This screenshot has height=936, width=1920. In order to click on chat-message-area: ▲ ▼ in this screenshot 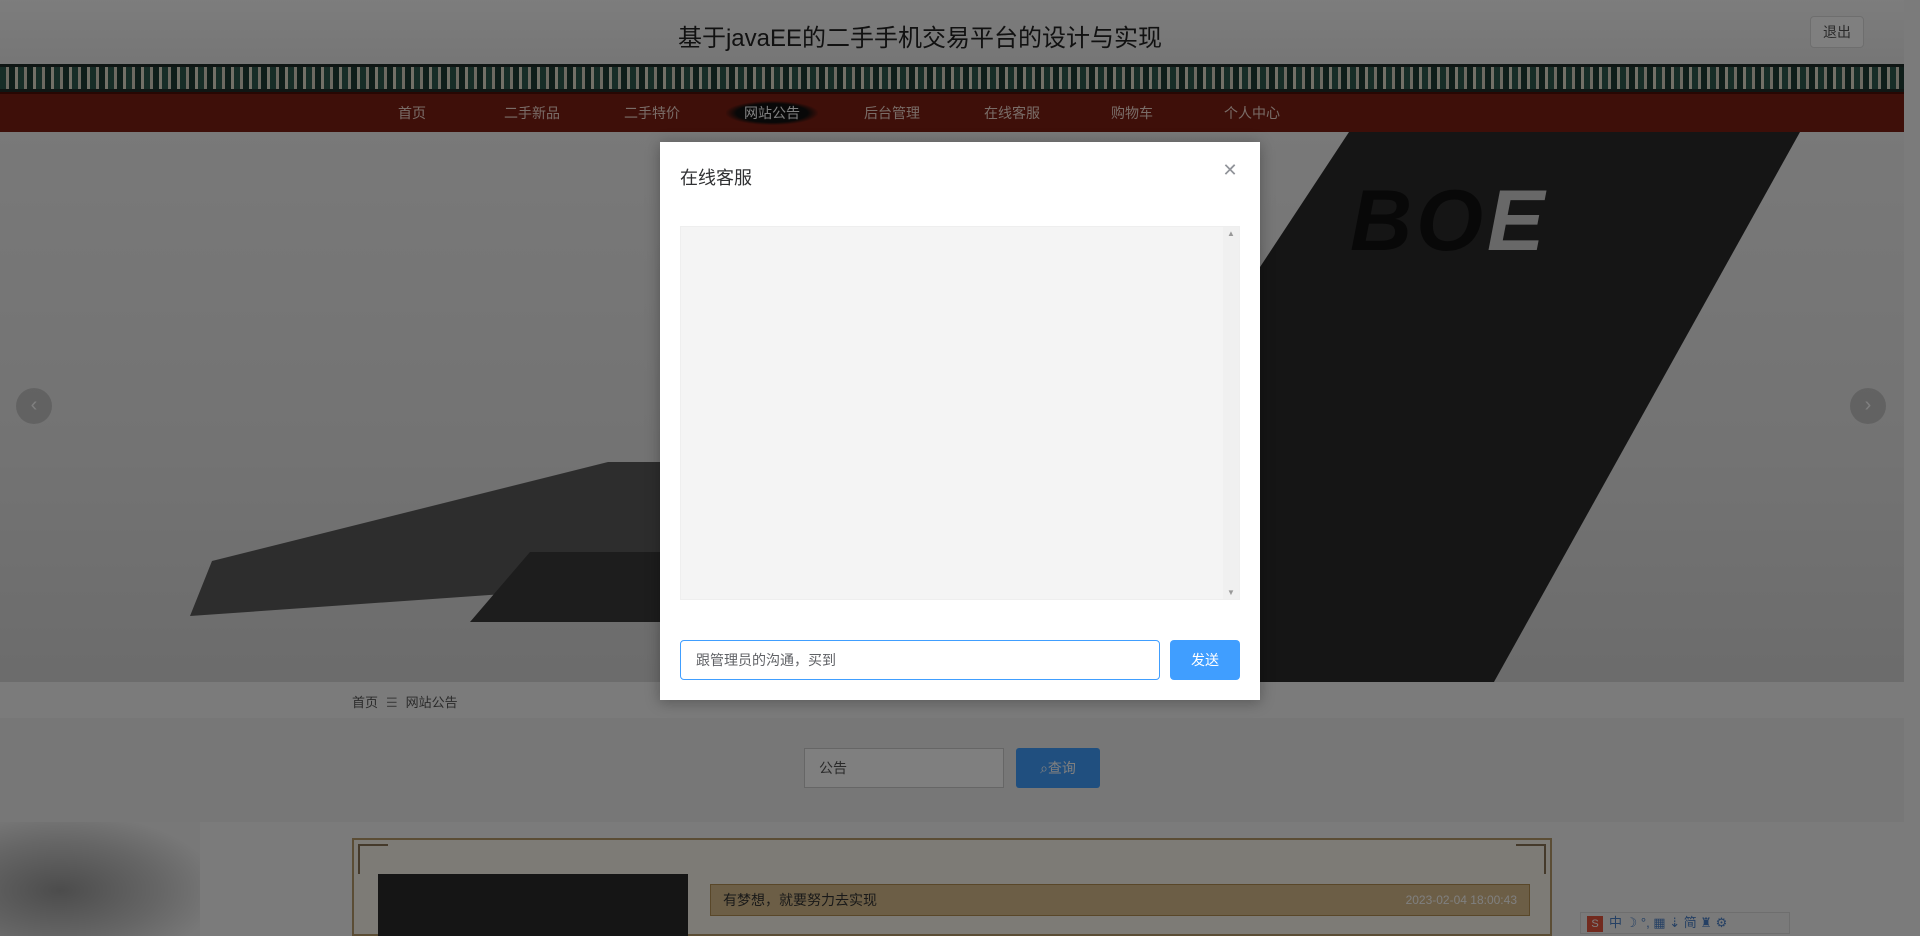, I will do `click(960, 413)`.